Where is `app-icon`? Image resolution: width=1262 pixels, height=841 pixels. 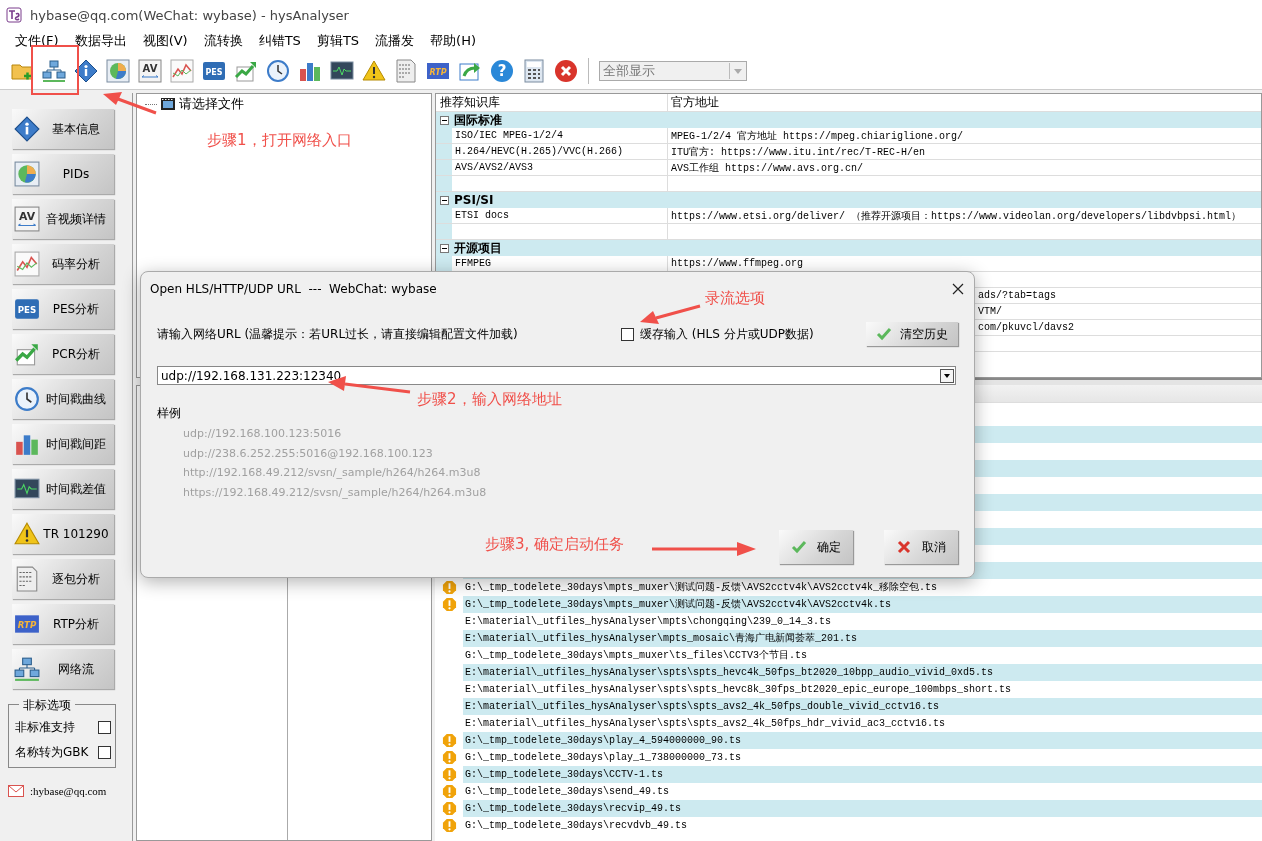
app-icon is located at coordinates (14, 15).